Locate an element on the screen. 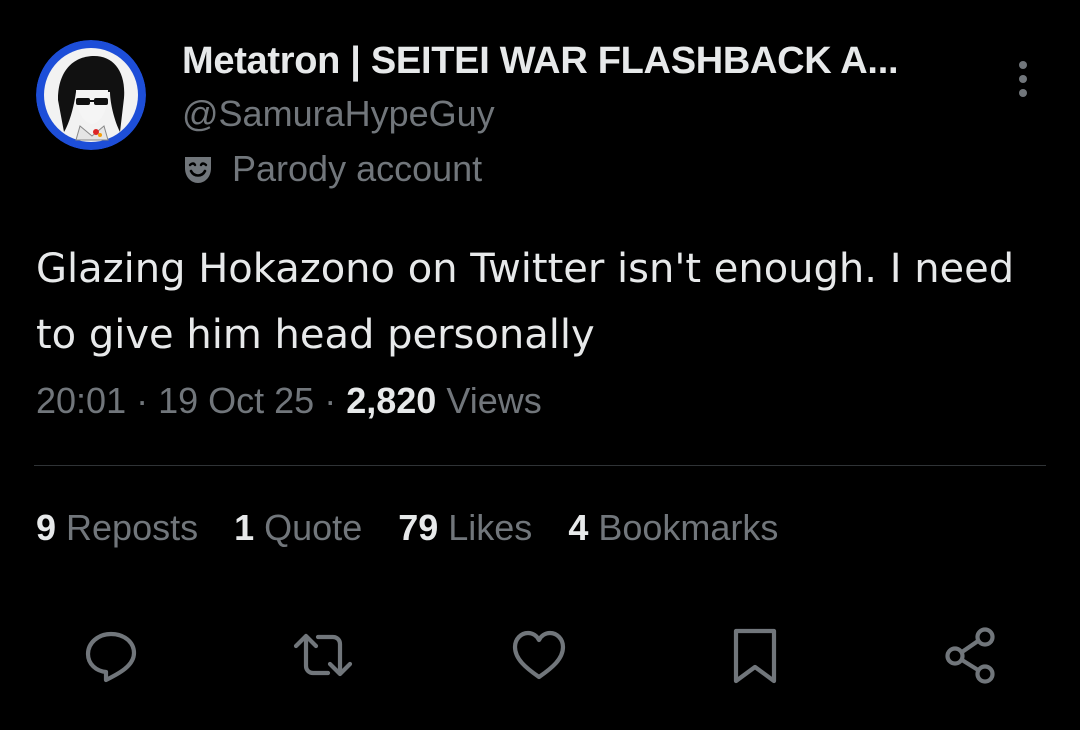 This screenshot has height=730, width=1080. avatar-image is located at coordinates (91, 95).